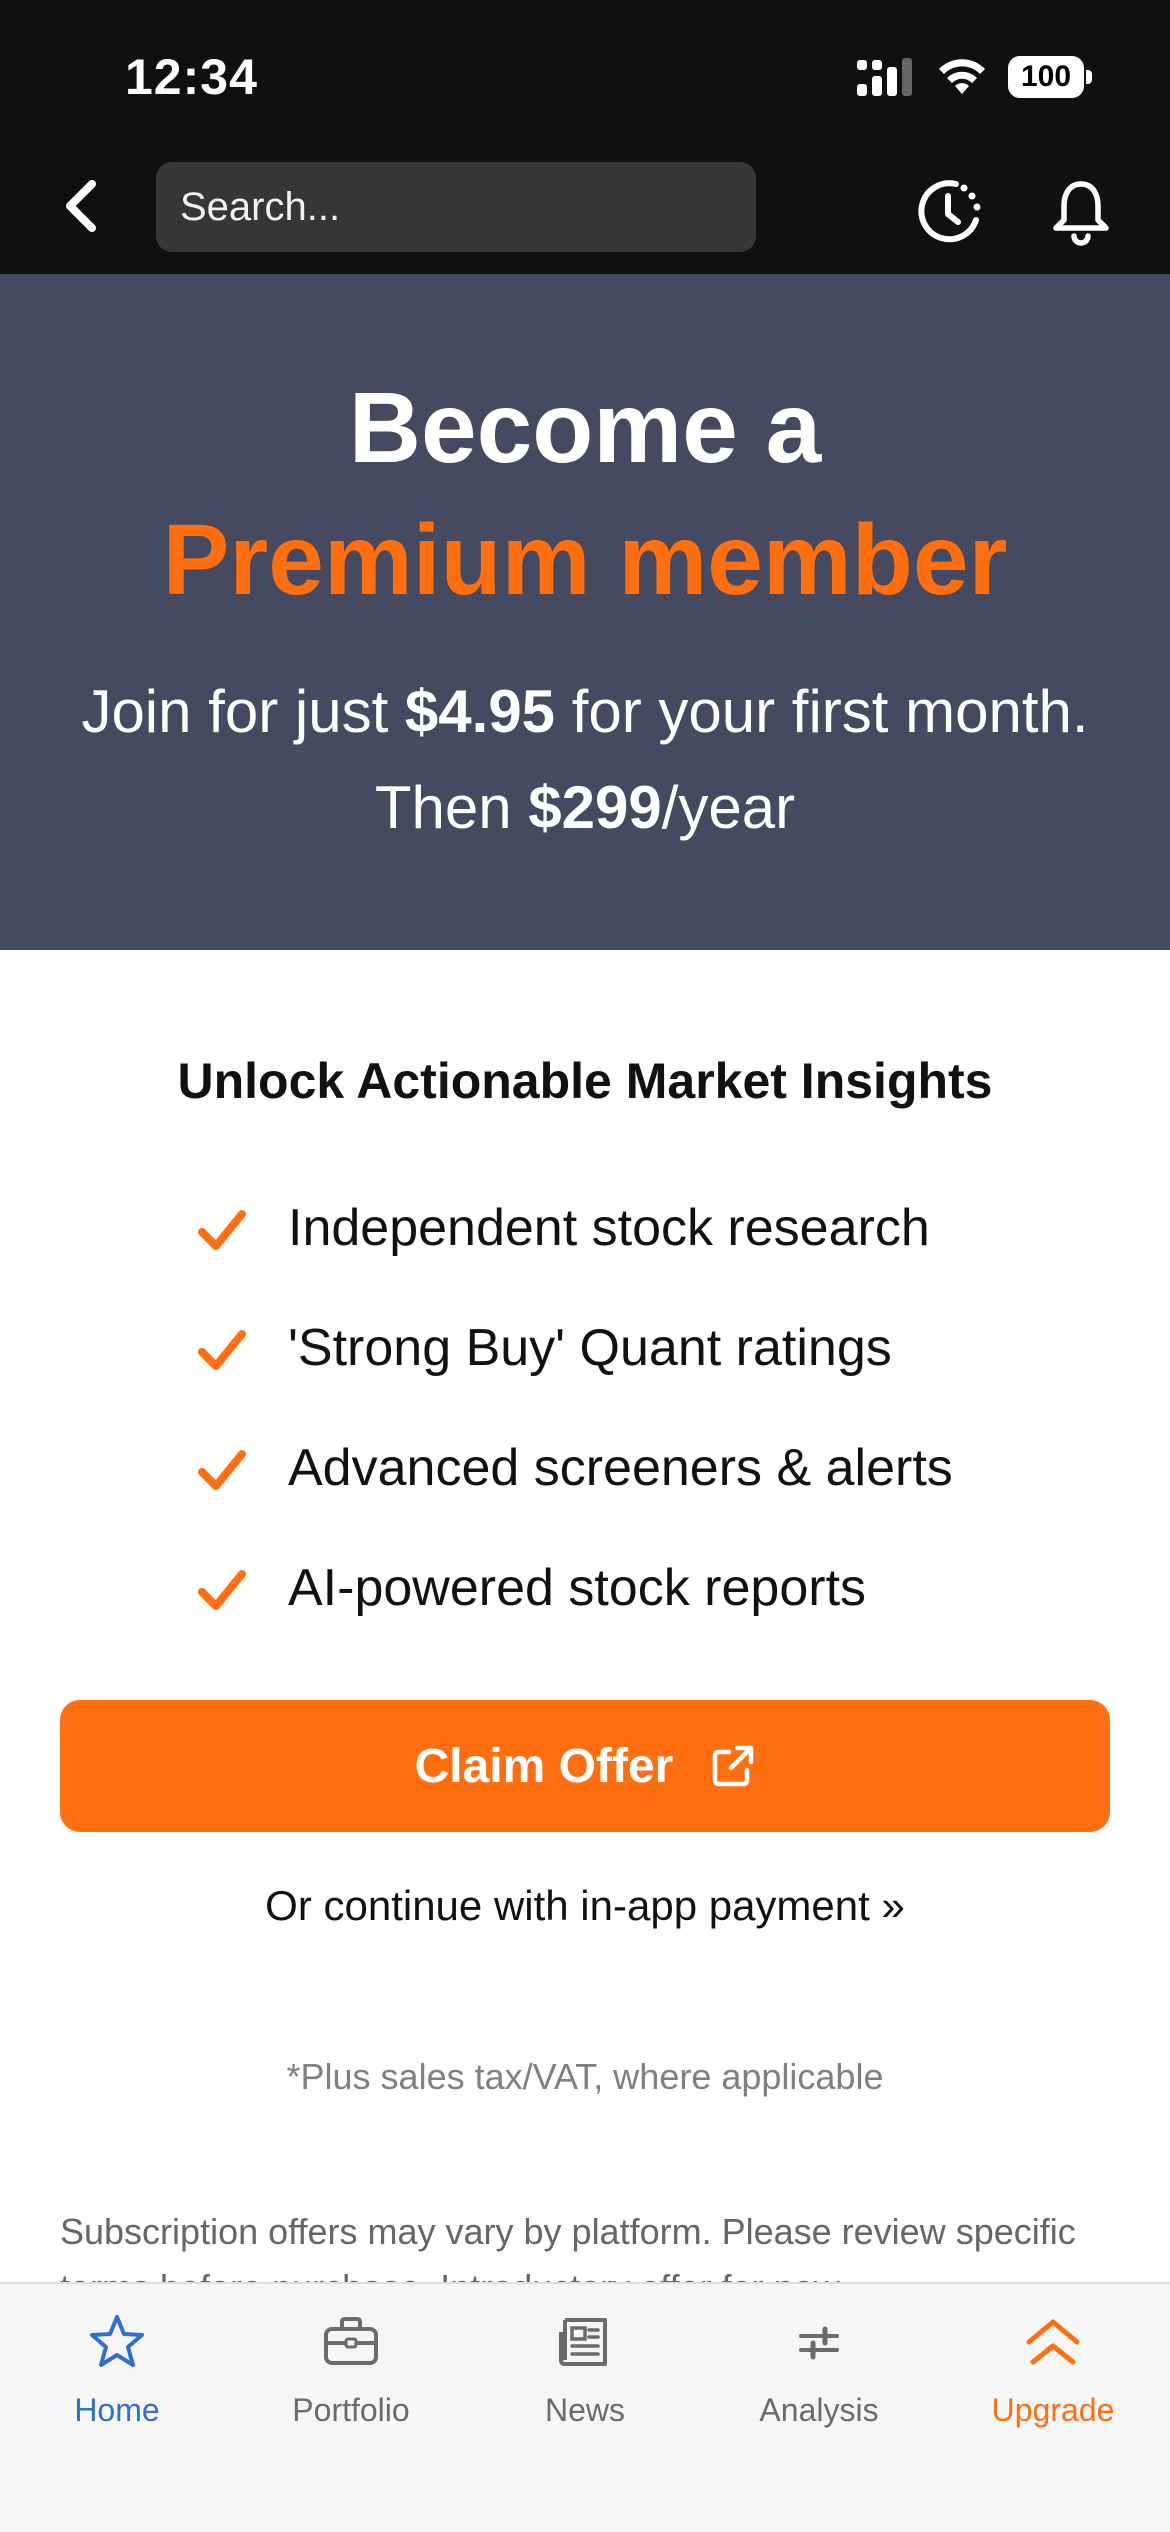 The image size is (1170, 2532). What do you see at coordinates (728, 807) in the screenshot?
I see `pricing-suffix: /year` at bounding box center [728, 807].